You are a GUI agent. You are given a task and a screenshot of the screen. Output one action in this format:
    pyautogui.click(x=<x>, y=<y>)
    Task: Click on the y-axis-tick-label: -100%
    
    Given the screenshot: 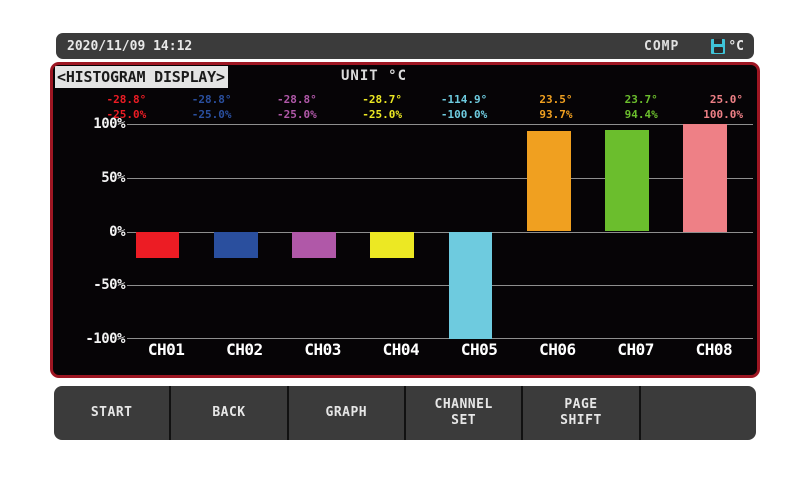 What is the action you would take?
    pyautogui.click(x=105, y=339)
    